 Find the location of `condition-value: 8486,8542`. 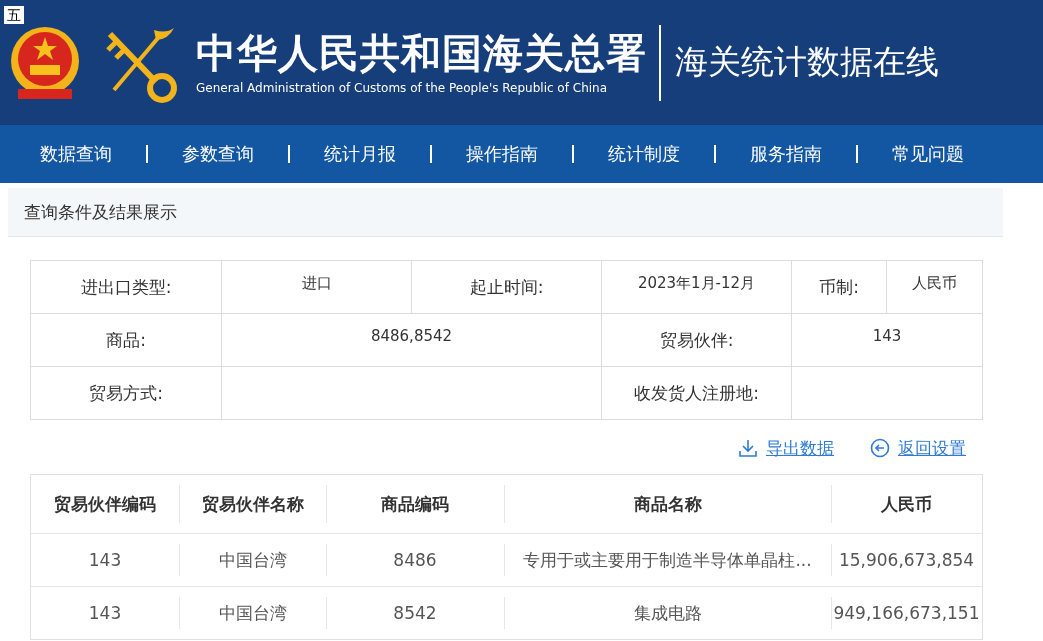

condition-value: 8486,8542 is located at coordinates (411, 336).